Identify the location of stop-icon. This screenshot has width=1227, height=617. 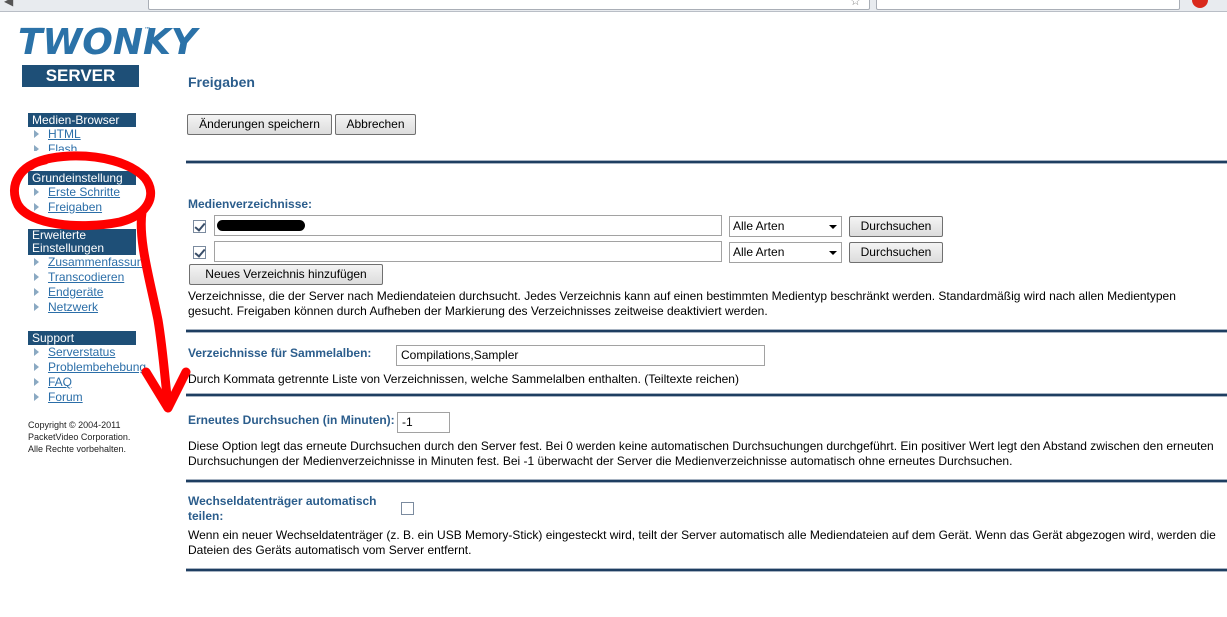
(1200, 4).